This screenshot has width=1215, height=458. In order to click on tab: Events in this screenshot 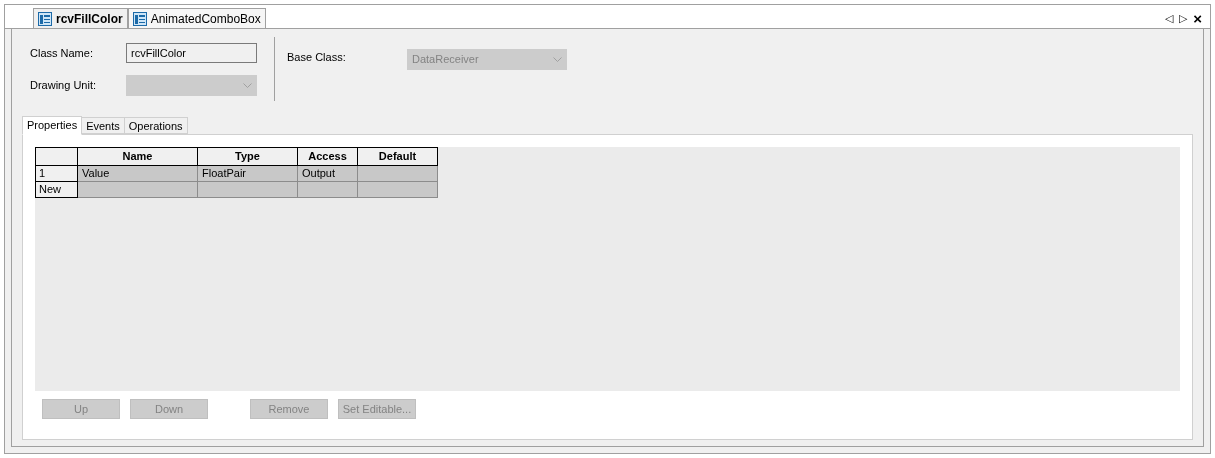, I will do `click(103, 125)`.